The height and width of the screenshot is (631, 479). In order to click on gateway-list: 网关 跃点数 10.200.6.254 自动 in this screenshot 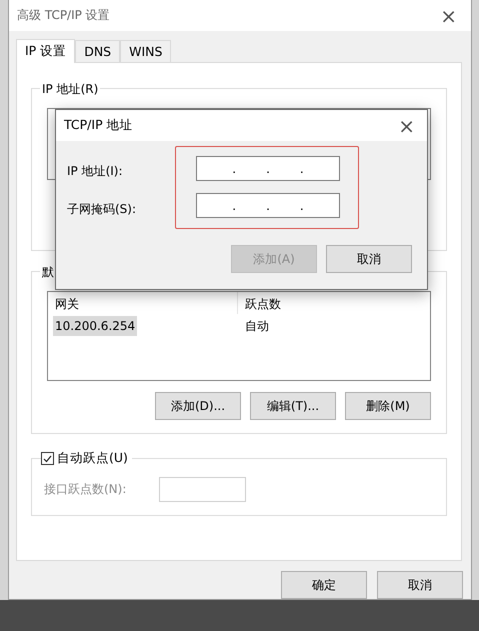, I will do `click(239, 336)`.